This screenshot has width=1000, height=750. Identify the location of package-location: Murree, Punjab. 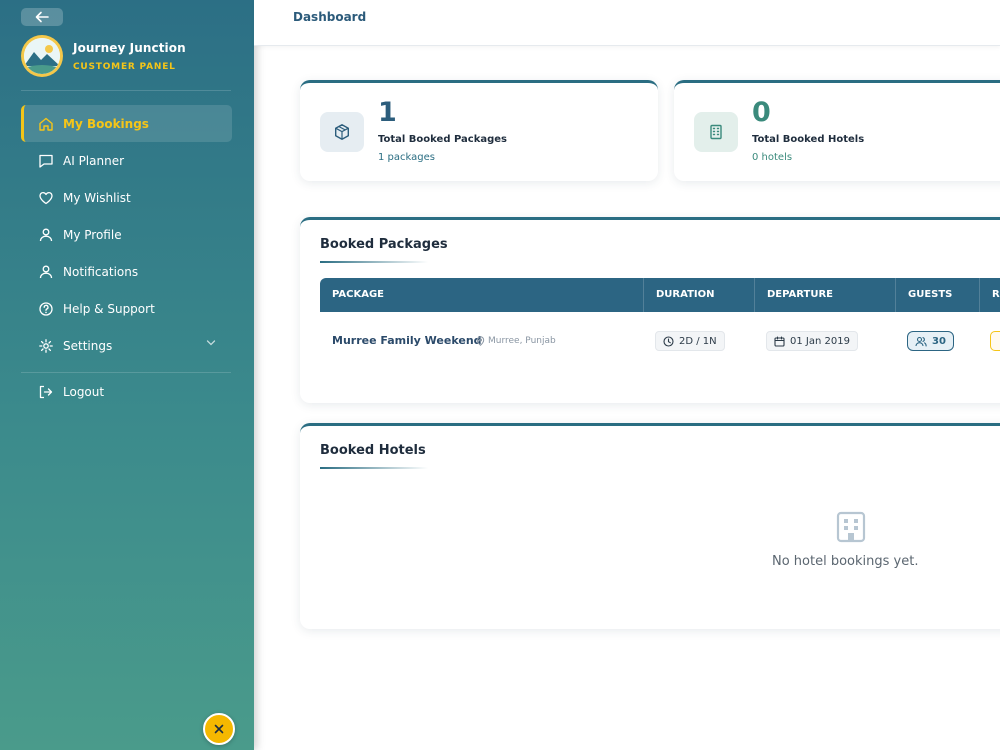
(516, 341).